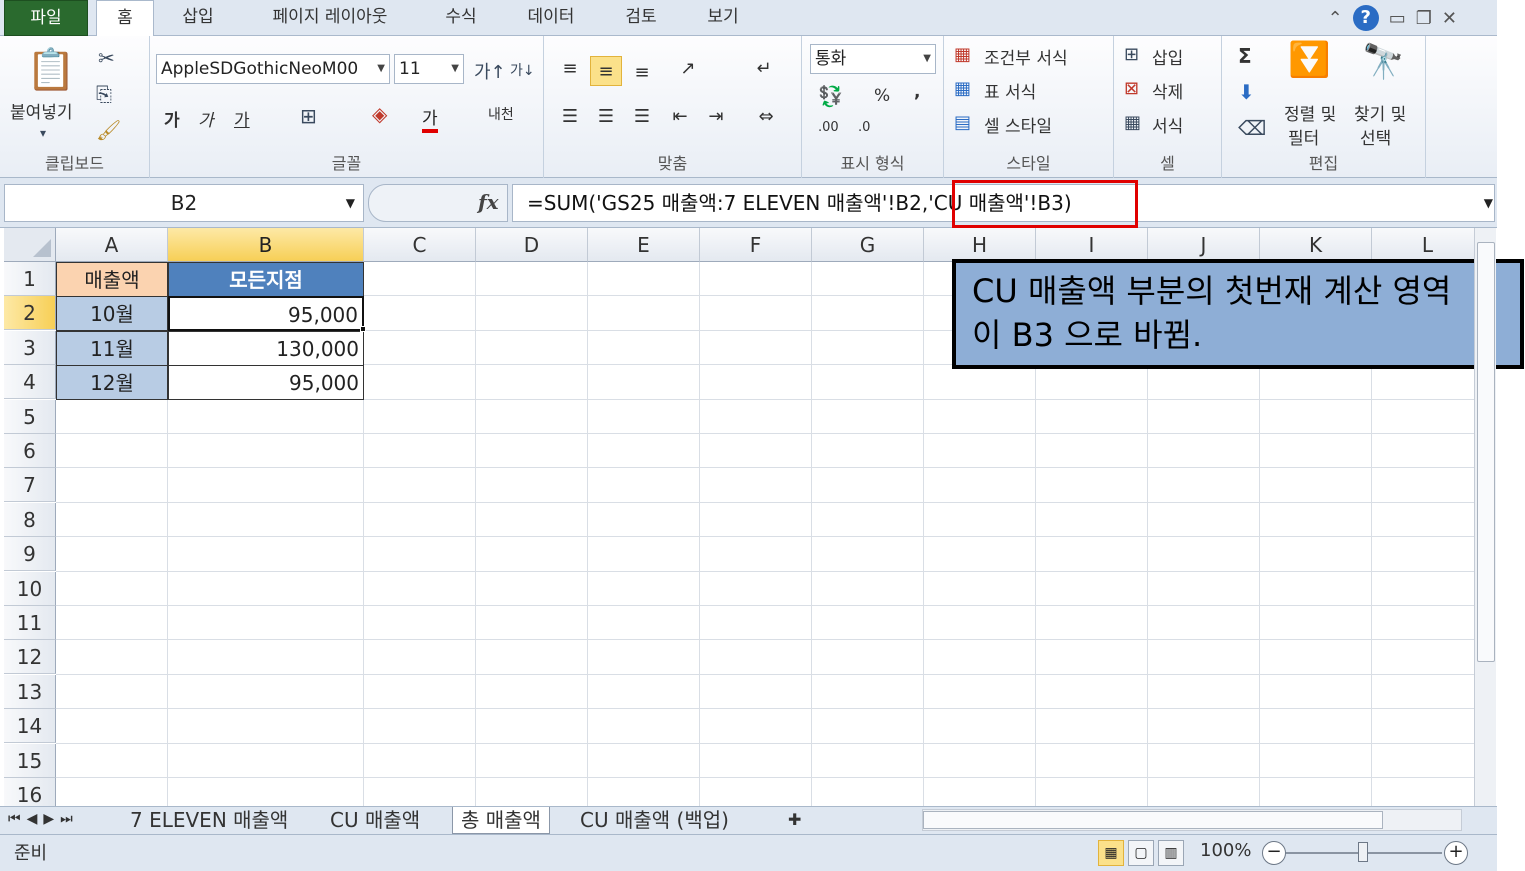 This screenshot has height=871, width=1525. What do you see at coordinates (488, 202) in the screenshot?
I see `insert-function-icon: fx` at bounding box center [488, 202].